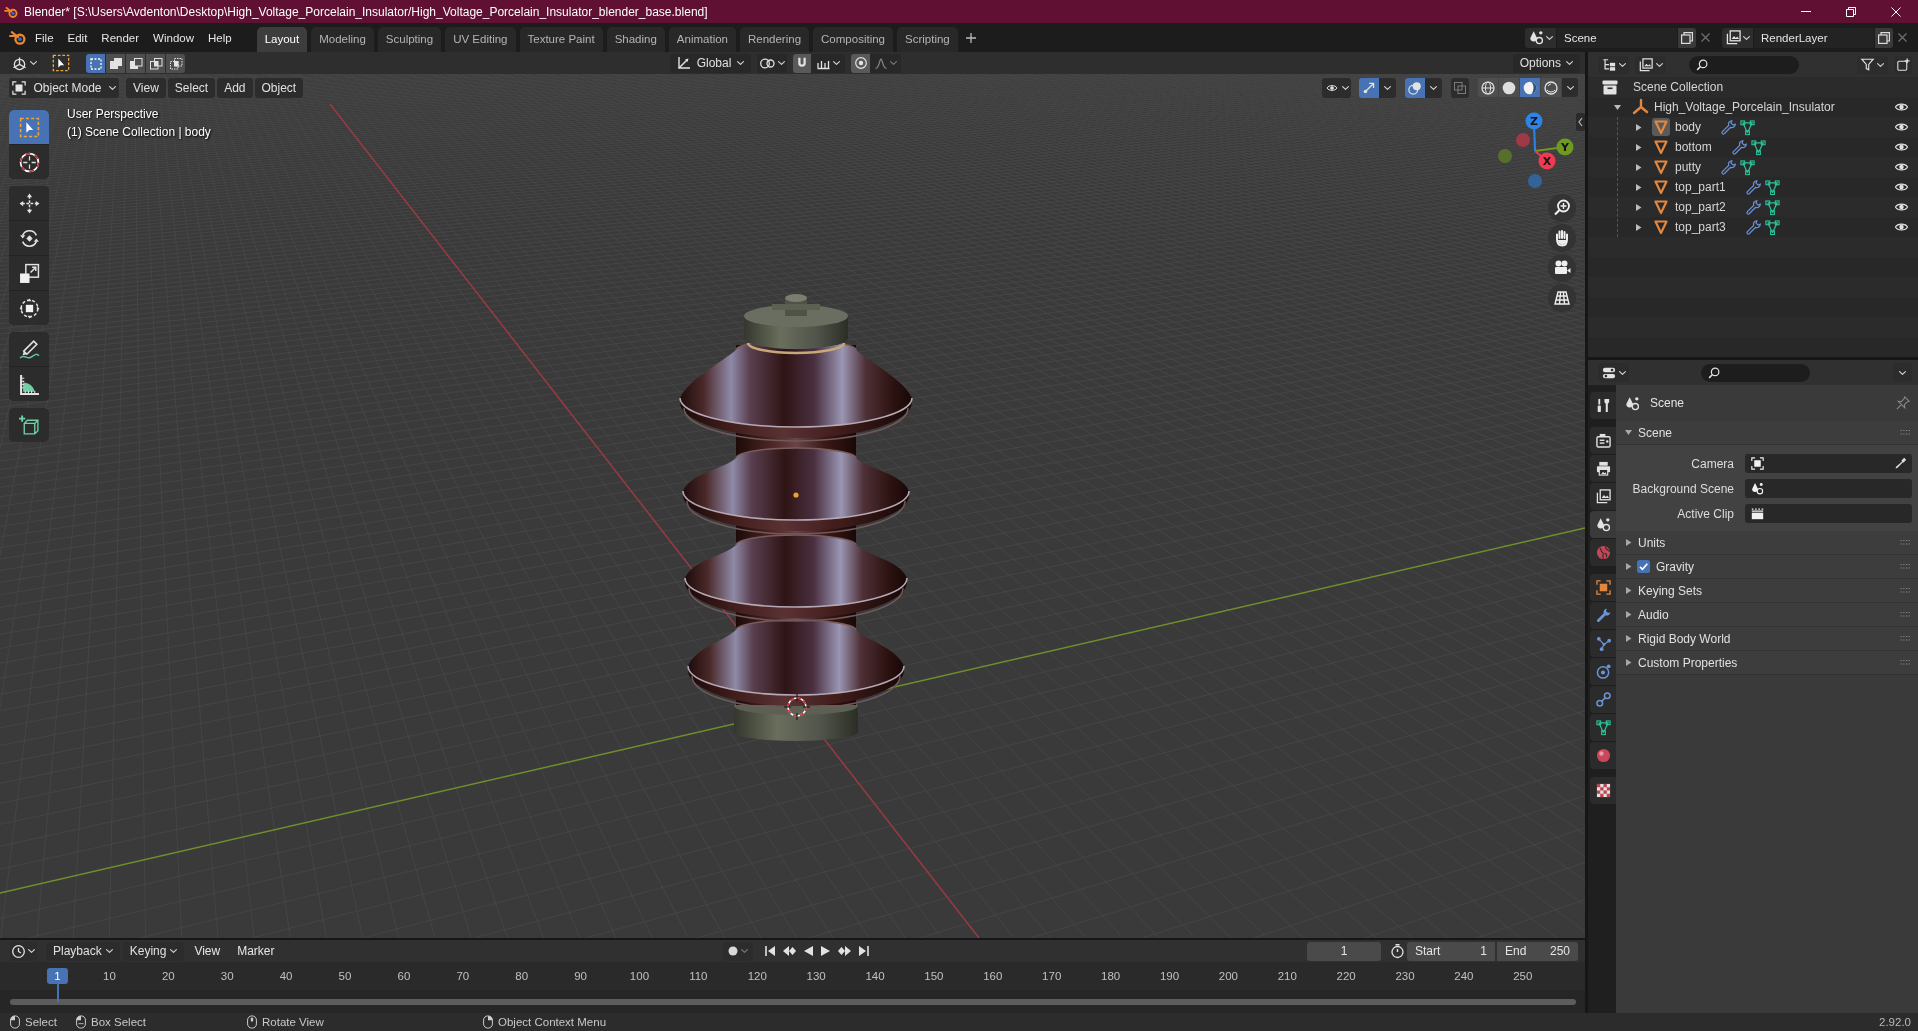 The image size is (1918, 1031). Describe the element at coordinates (1451, 951) in the screenshot. I see `start-frame-field: Start 1` at that location.